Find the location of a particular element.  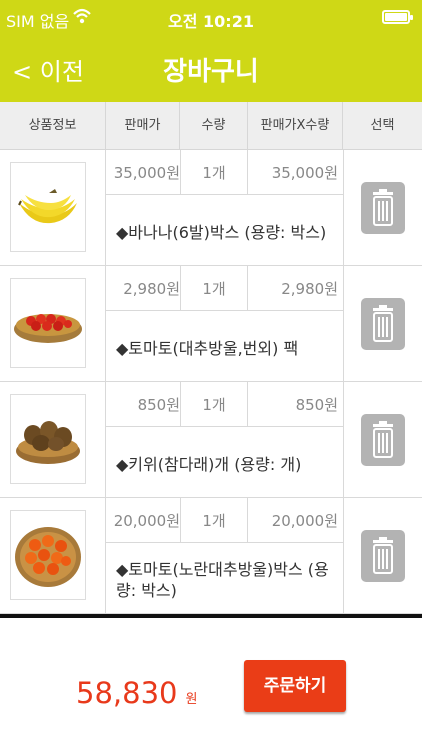

app-header: SIM 없음 오전 10:21 < 이전 장바구니 is located at coordinates (211, 51).